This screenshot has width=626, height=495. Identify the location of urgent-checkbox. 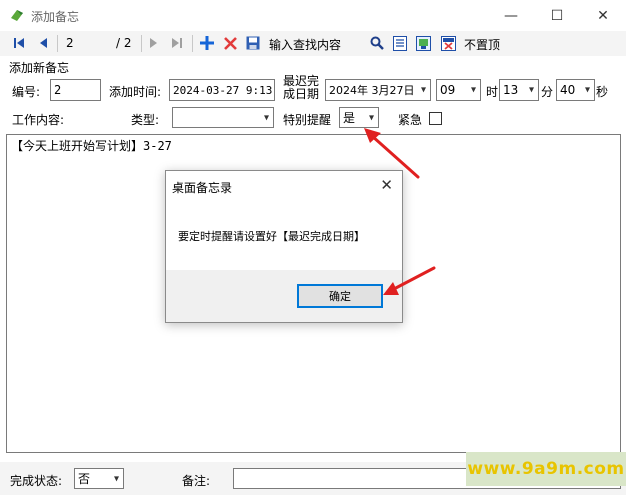
(435, 118).